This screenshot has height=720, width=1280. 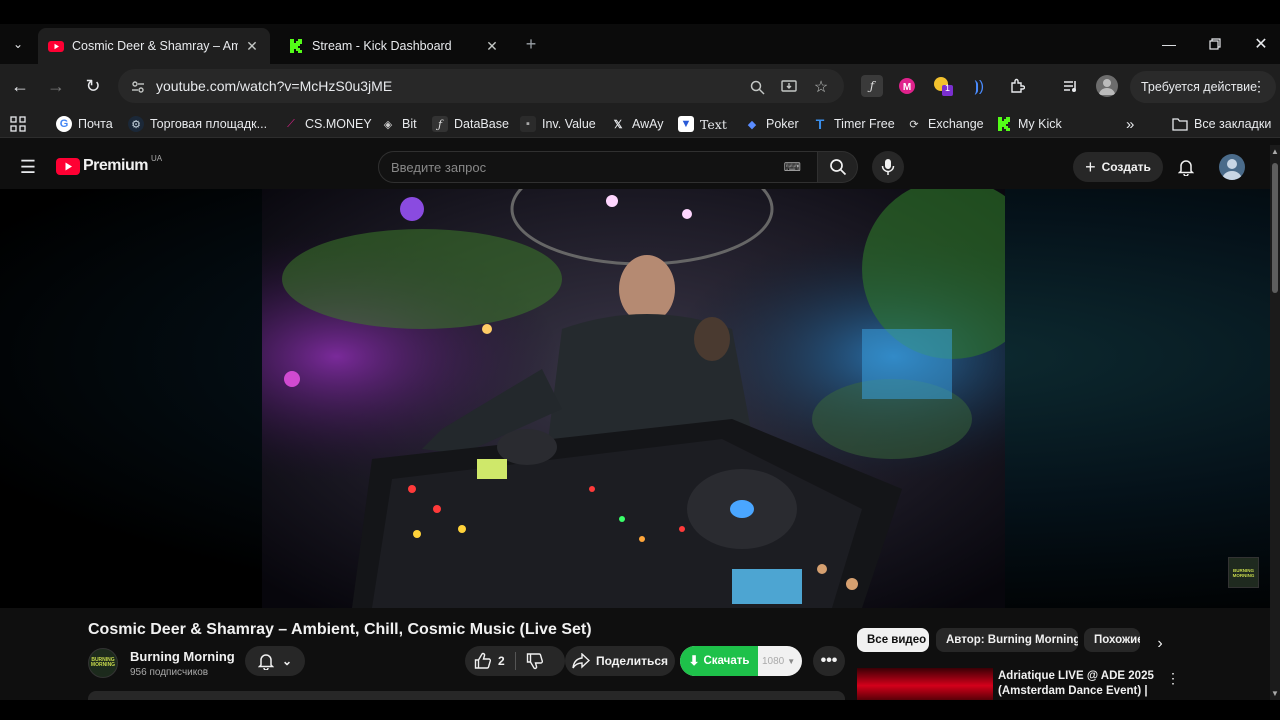 What do you see at coordinates (1029, 124) in the screenshot?
I see `bookmark-my-kick: My Kick` at bounding box center [1029, 124].